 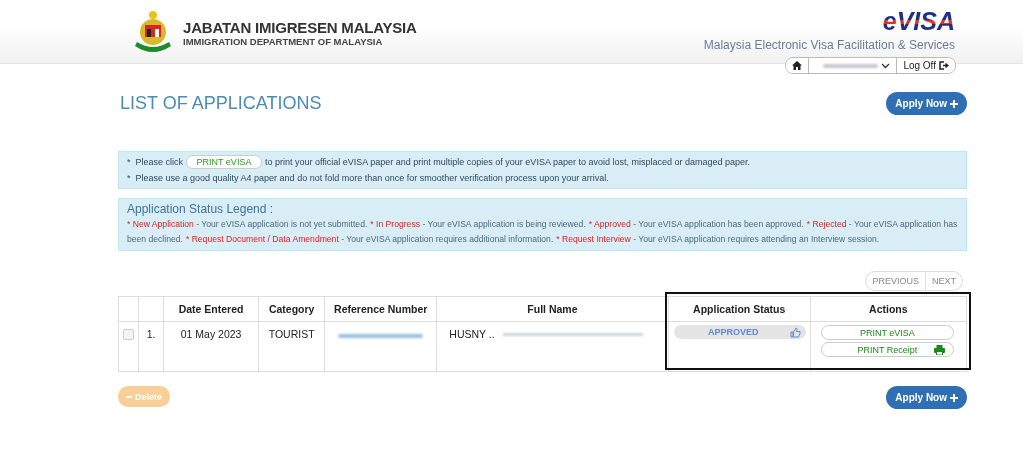 What do you see at coordinates (211, 346) in the screenshot?
I see `table-cell: 01 May 2023` at bounding box center [211, 346].